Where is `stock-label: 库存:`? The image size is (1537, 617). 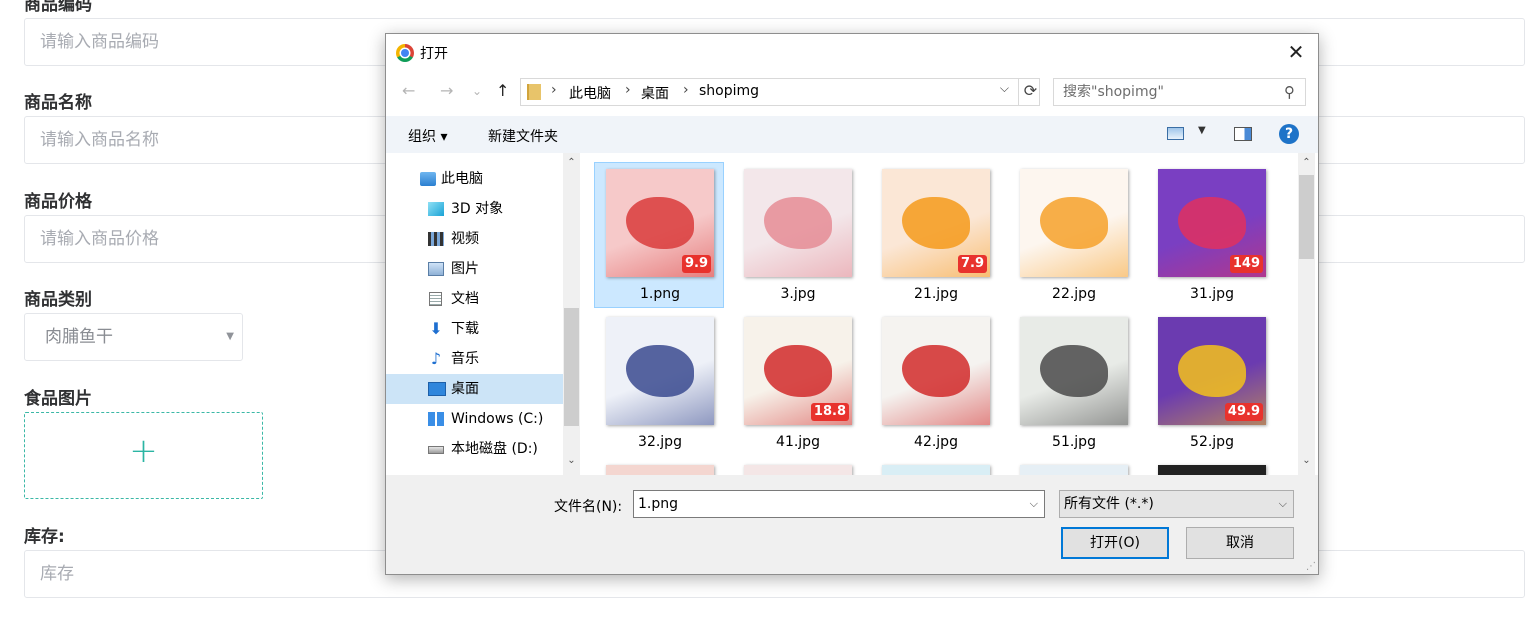
stock-label: 库存: is located at coordinates (44, 537).